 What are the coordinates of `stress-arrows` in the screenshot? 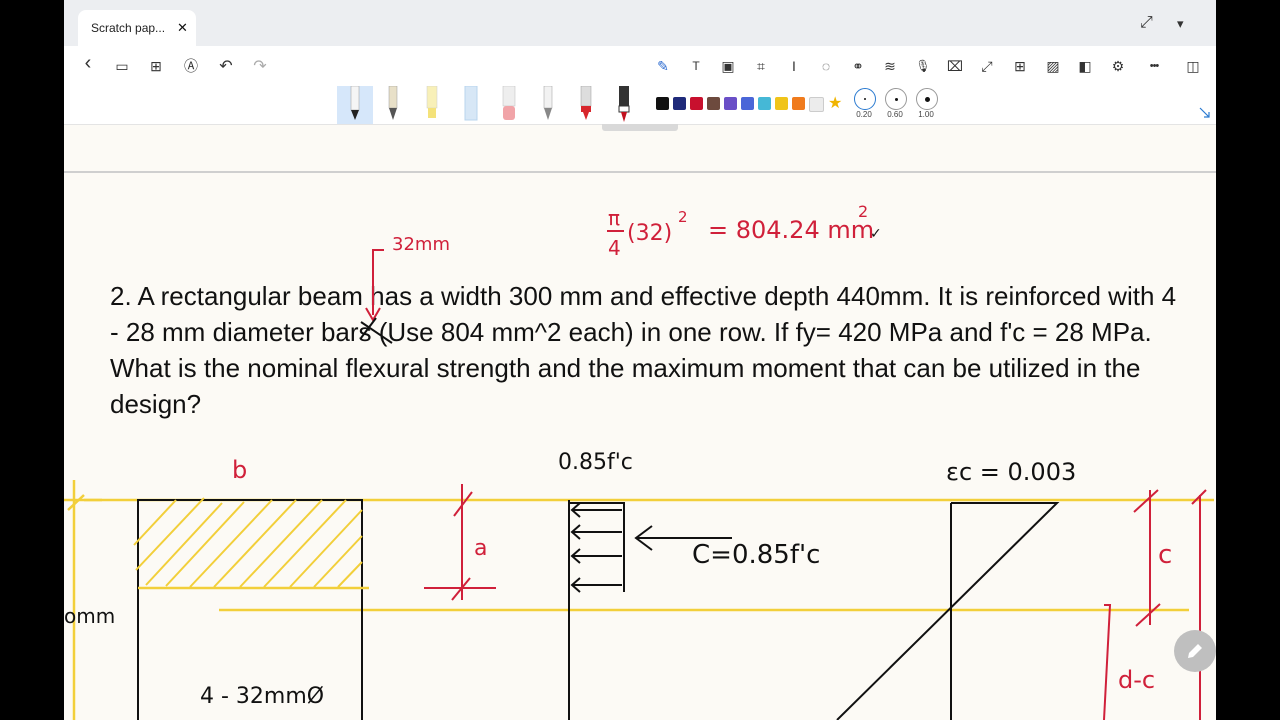 It's located at (596, 547).